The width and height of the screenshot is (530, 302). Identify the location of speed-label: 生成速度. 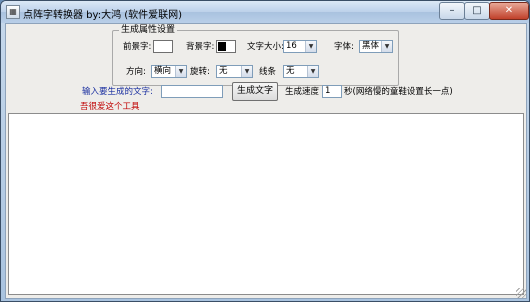
(302, 92).